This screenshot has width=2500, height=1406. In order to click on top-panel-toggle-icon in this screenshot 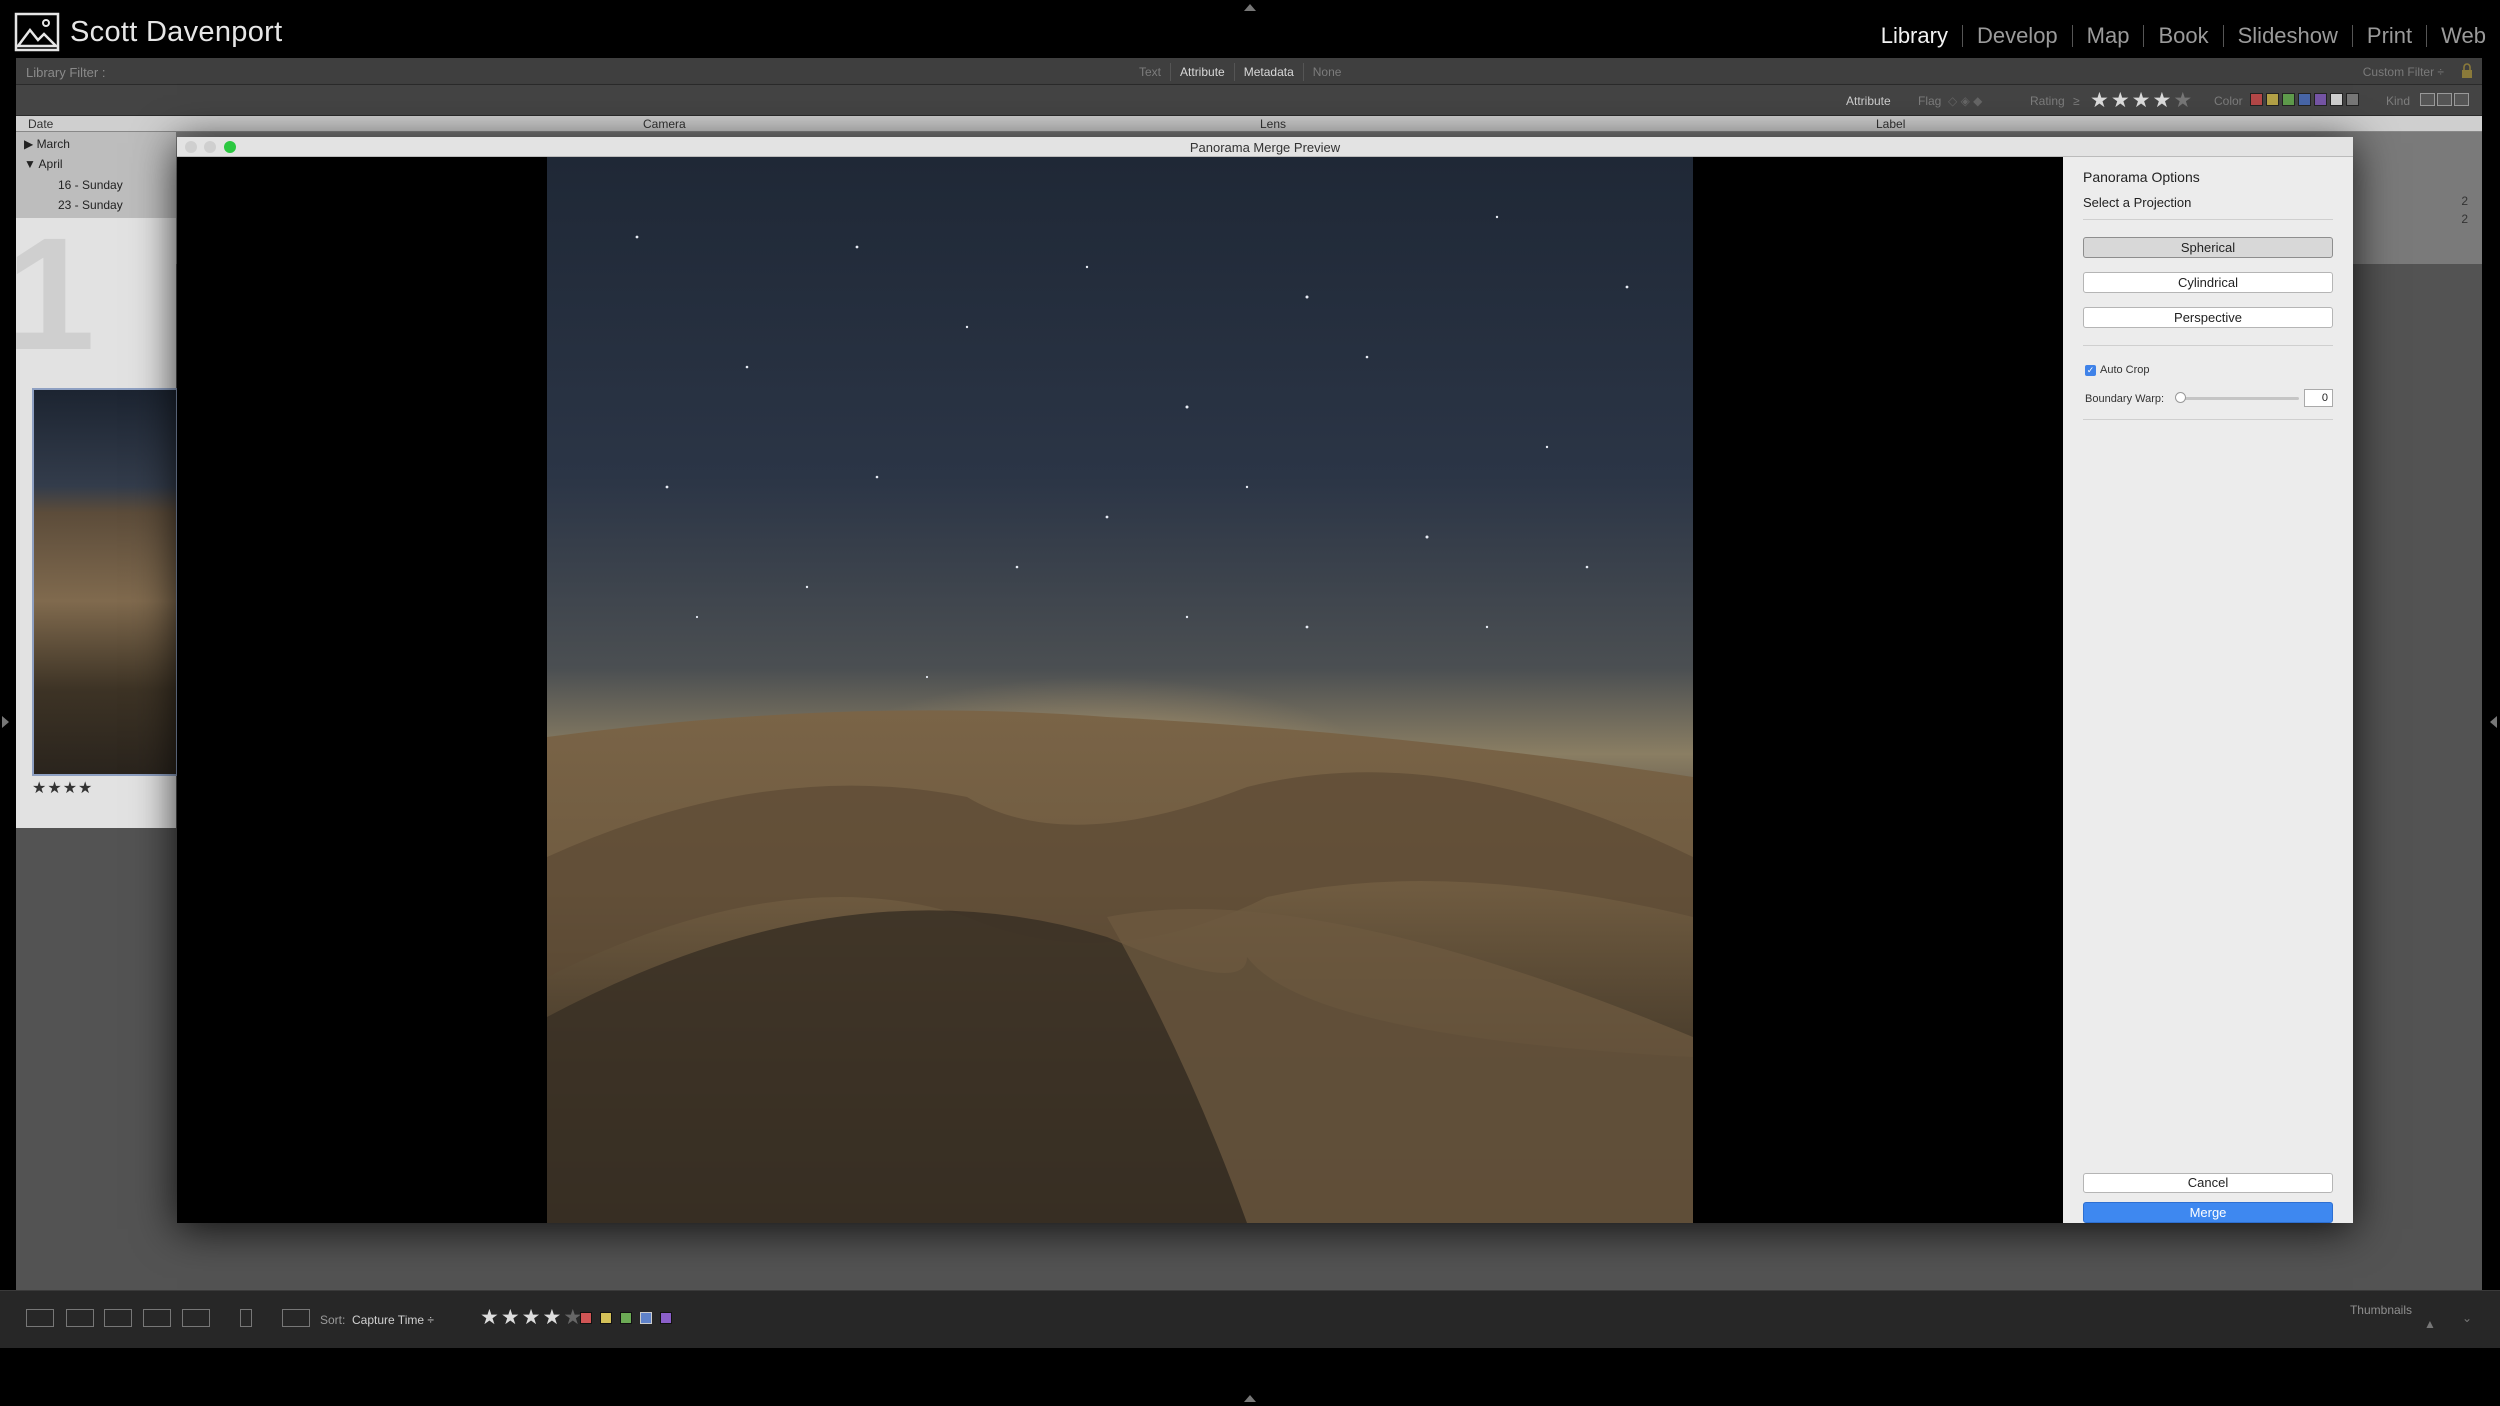, I will do `click(1250, 7)`.